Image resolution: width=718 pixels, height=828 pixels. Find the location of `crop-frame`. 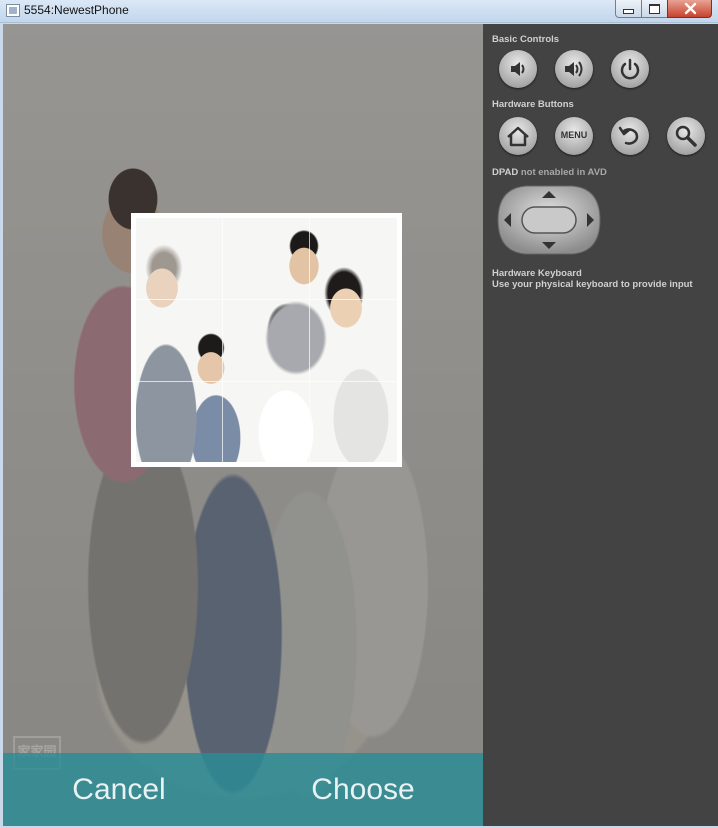

crop-frame is located at coordinates (266, 340).